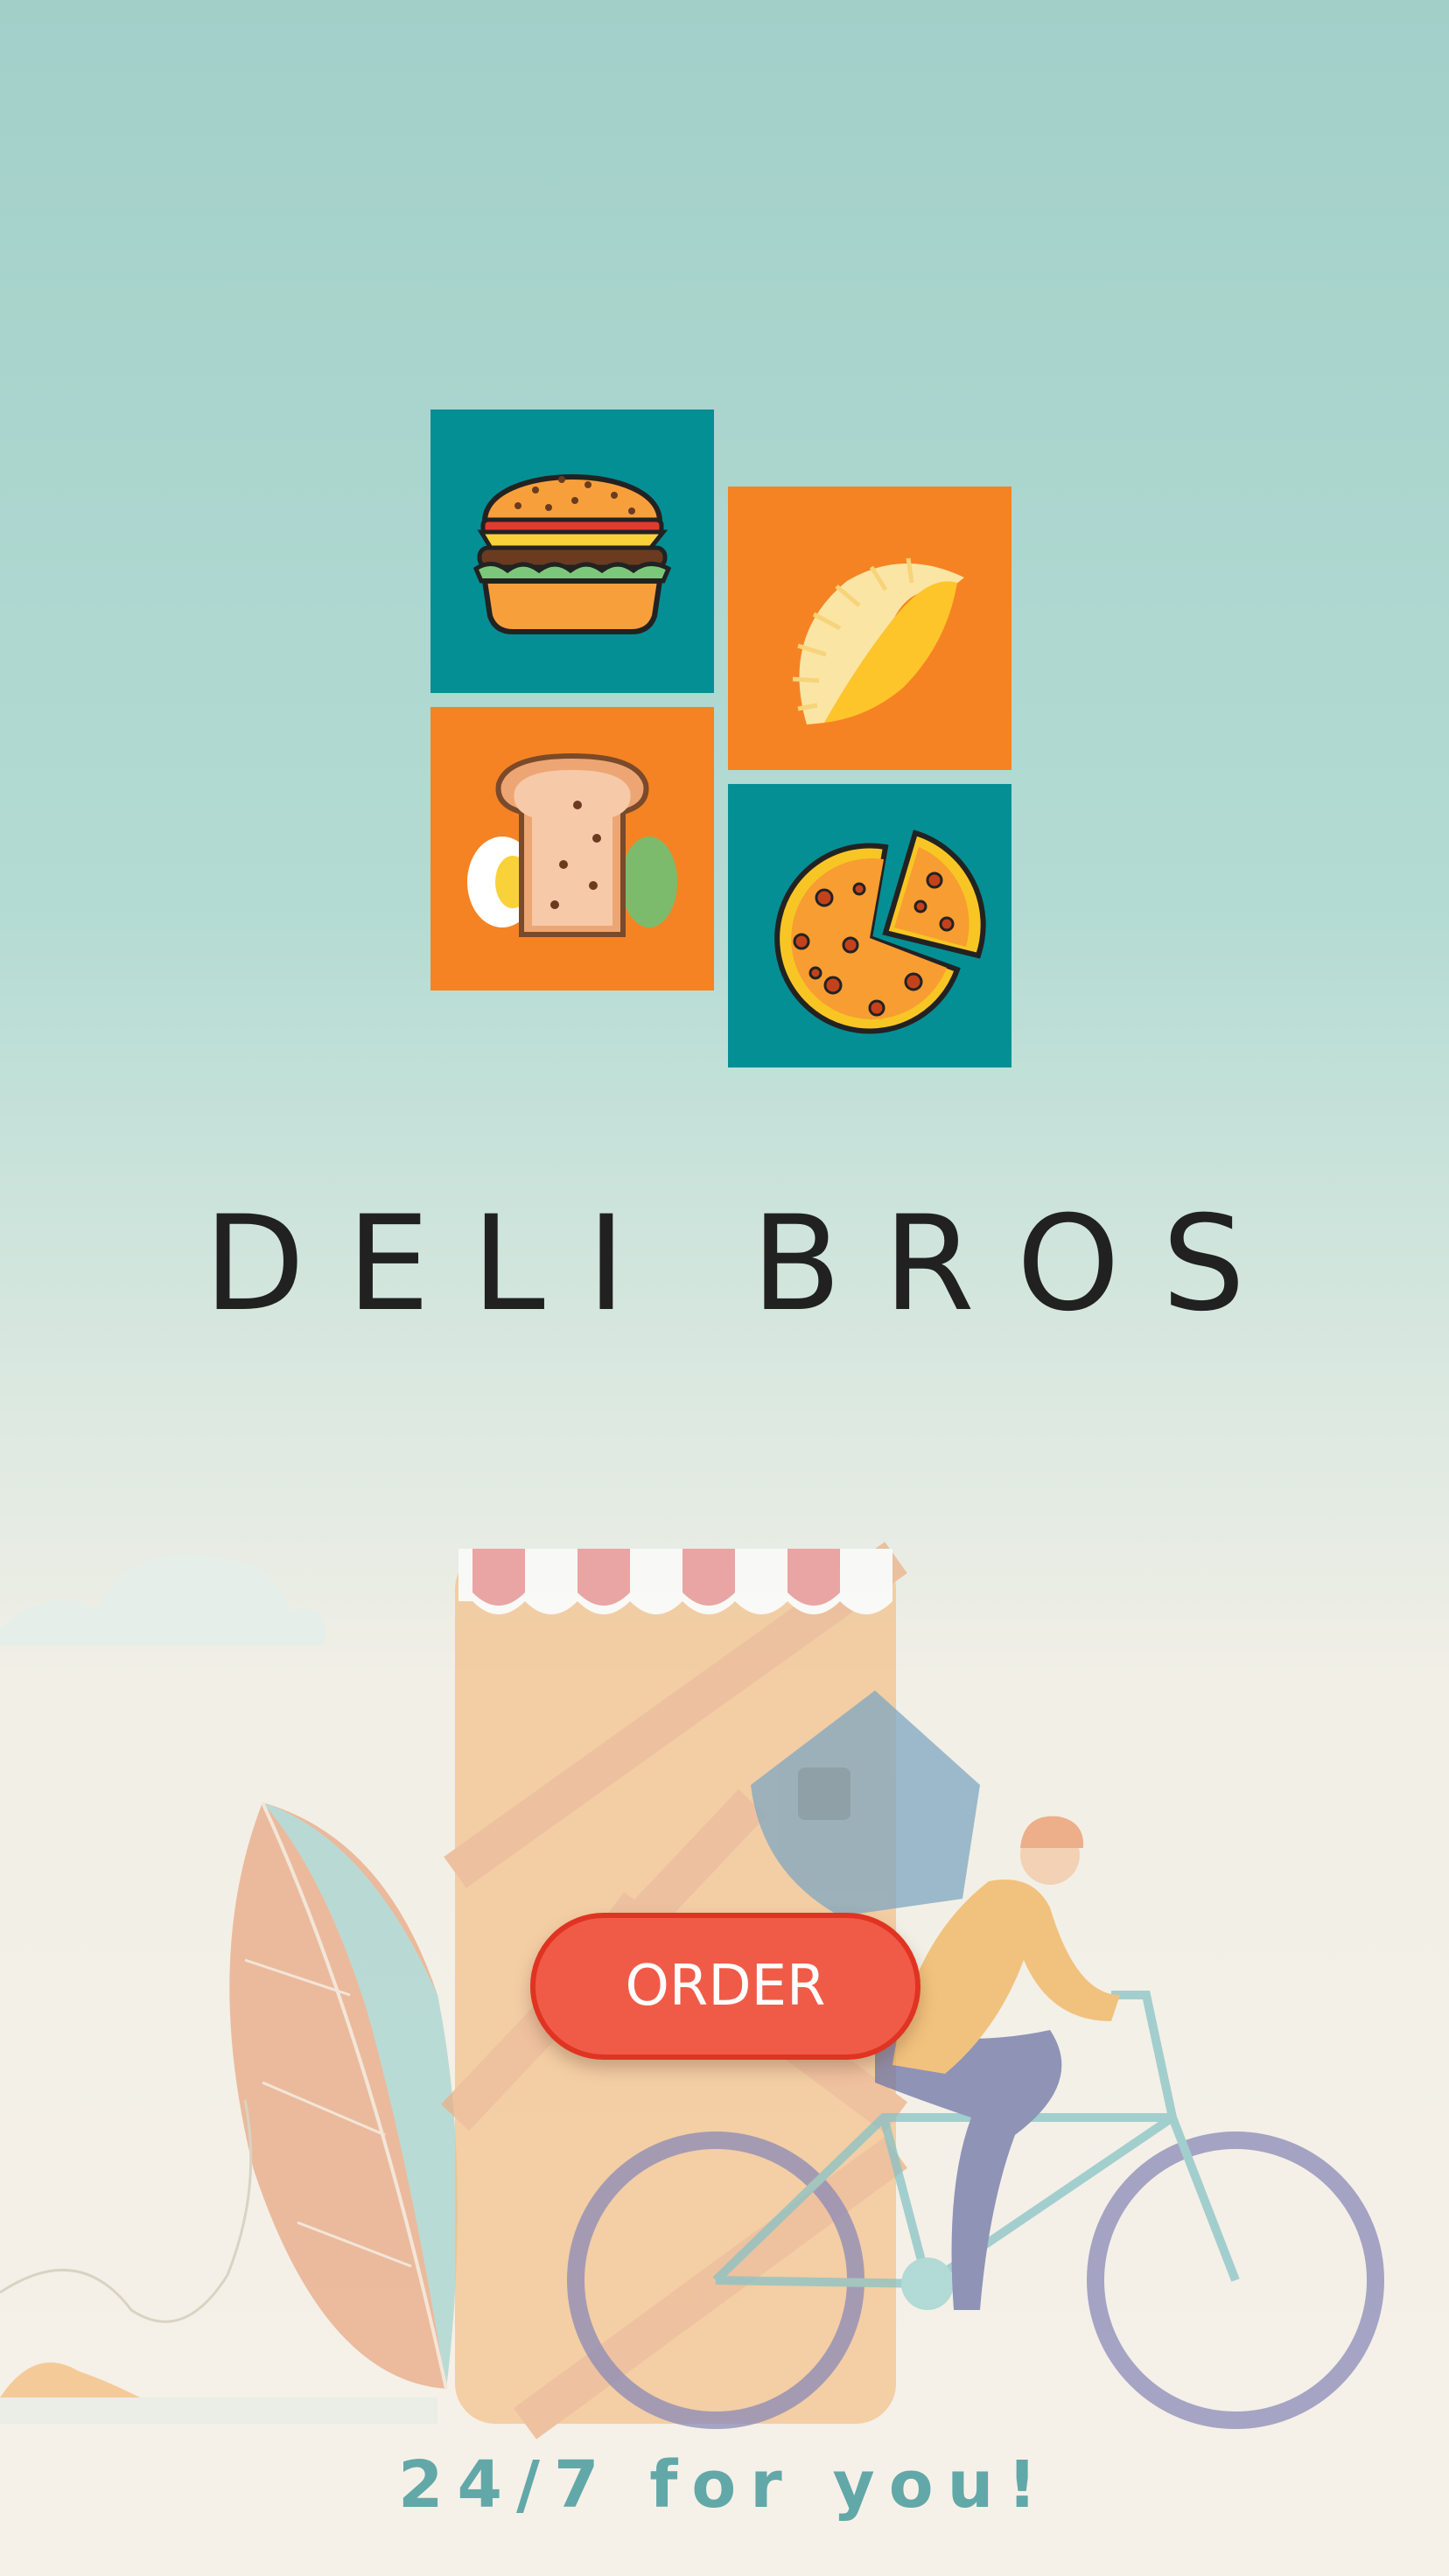 This screenshot has height=2576, width=1449. Describe the element at coordinates (343, 2096) in the screenshot. I see `leaf-decoration` at that location.